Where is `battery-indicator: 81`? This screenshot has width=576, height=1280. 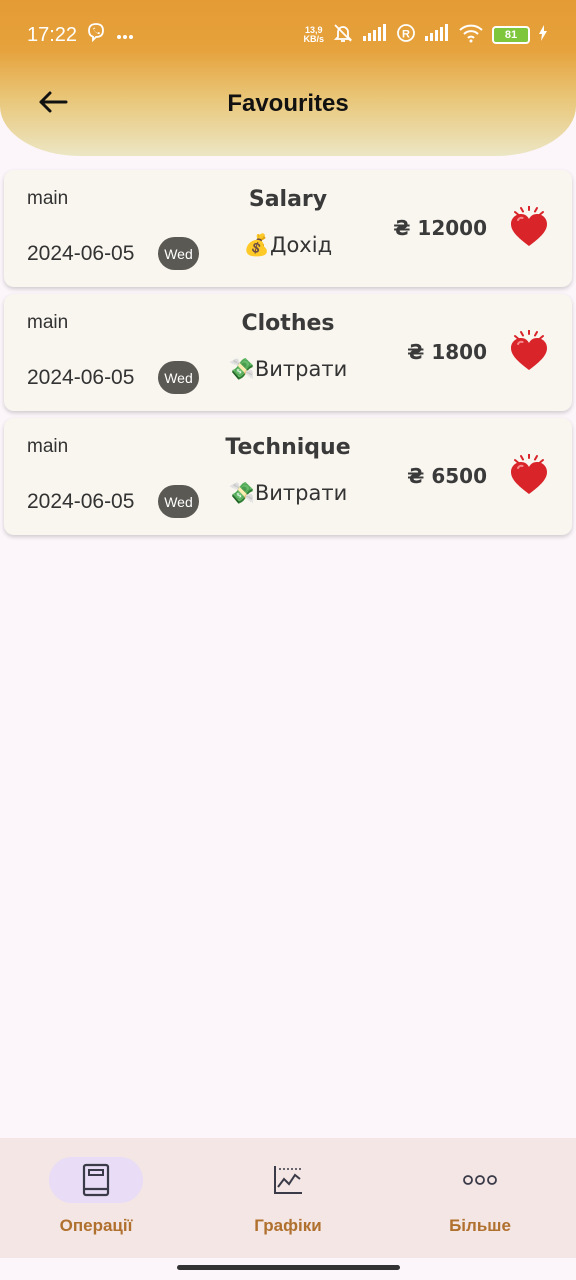 battery-indicator: 81 is located at coordinates (511, 35).